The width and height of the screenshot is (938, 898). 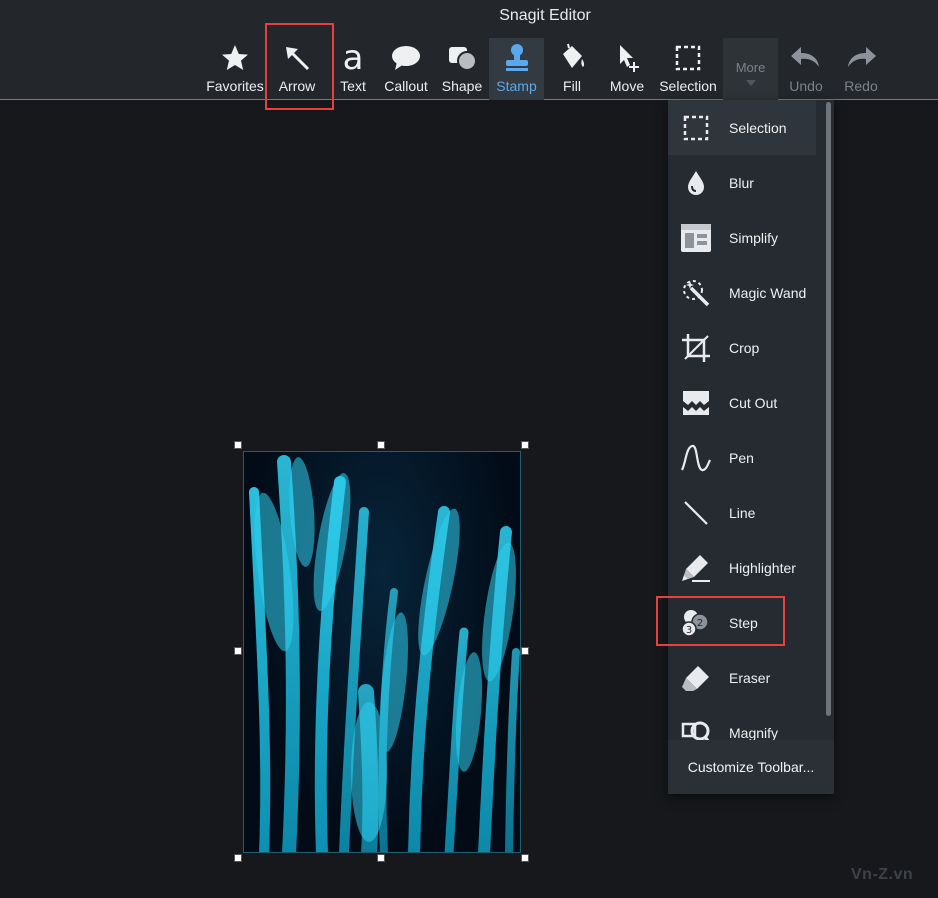 What do you see at coordinates (750, 677) in the screenshot?
I see `menu-item-label: Eraser` at bounding box center [750, 677].